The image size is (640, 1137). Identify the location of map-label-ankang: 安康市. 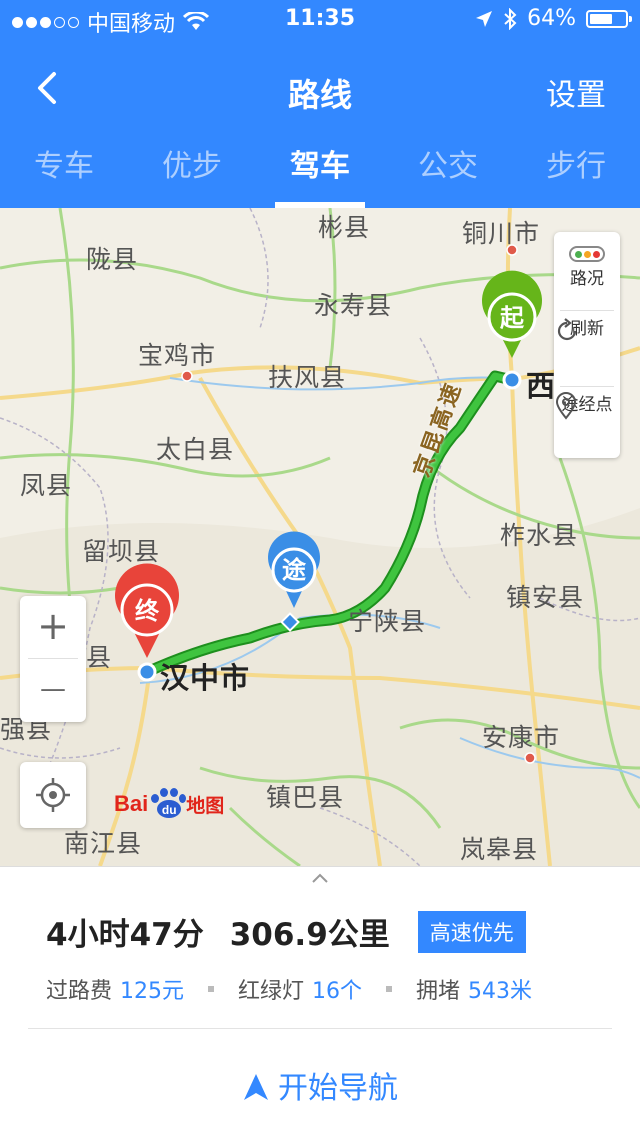
(521, 737).